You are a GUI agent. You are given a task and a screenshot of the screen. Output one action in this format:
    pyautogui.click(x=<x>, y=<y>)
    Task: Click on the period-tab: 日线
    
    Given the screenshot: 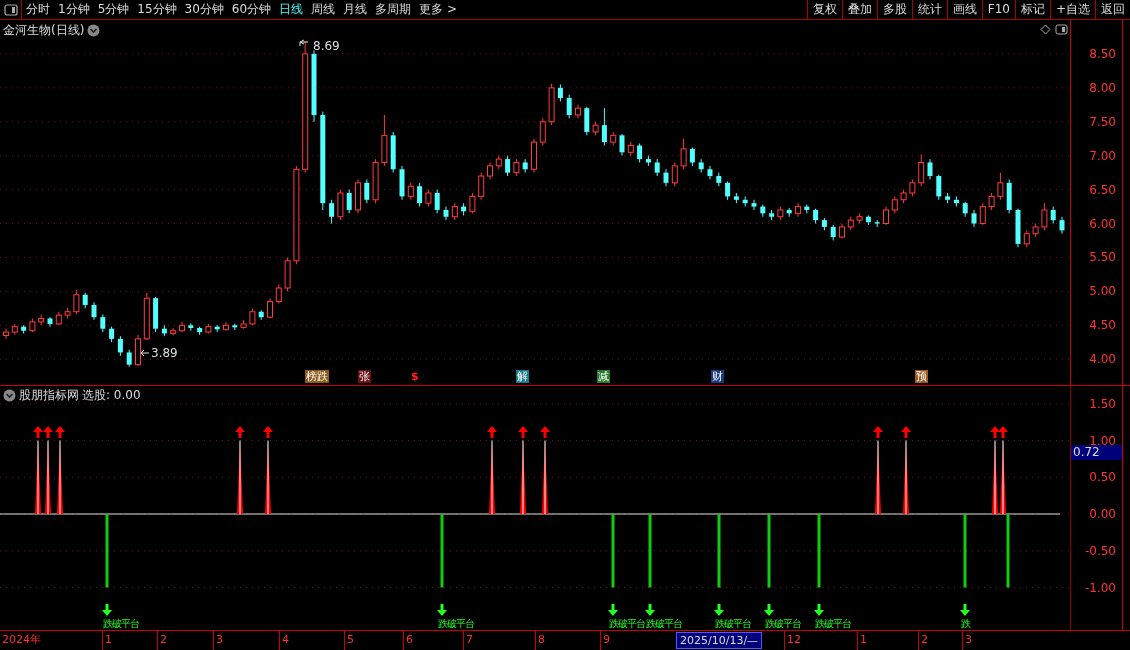 What is the action you would take?
    pyautogui.click(x=291, y=9)
    